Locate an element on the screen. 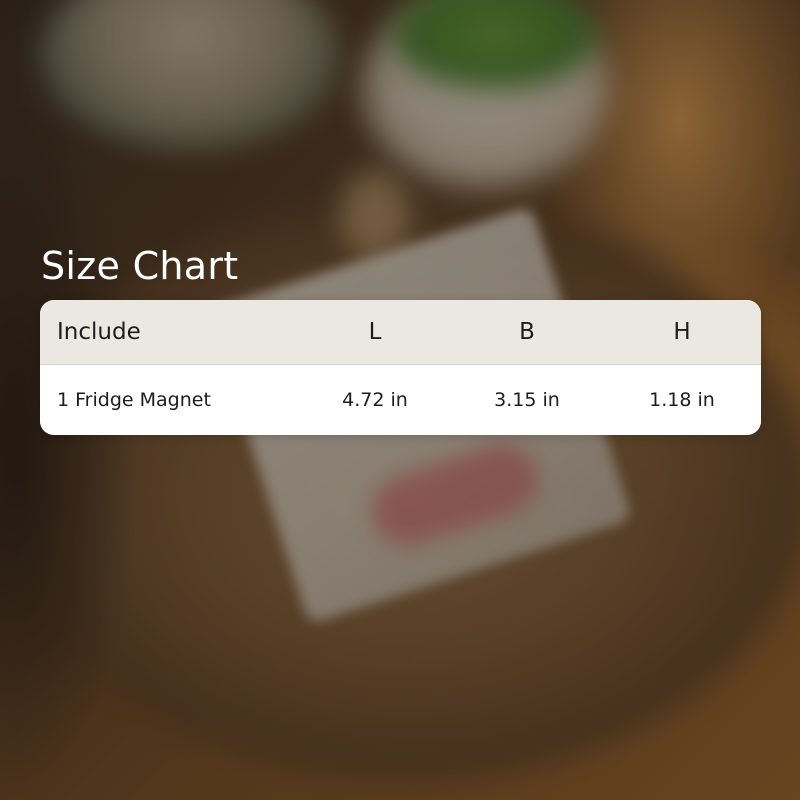 The image size is (800, 800). cell-include: 1 Fridge Magnet is located at coordinates (134, 400).